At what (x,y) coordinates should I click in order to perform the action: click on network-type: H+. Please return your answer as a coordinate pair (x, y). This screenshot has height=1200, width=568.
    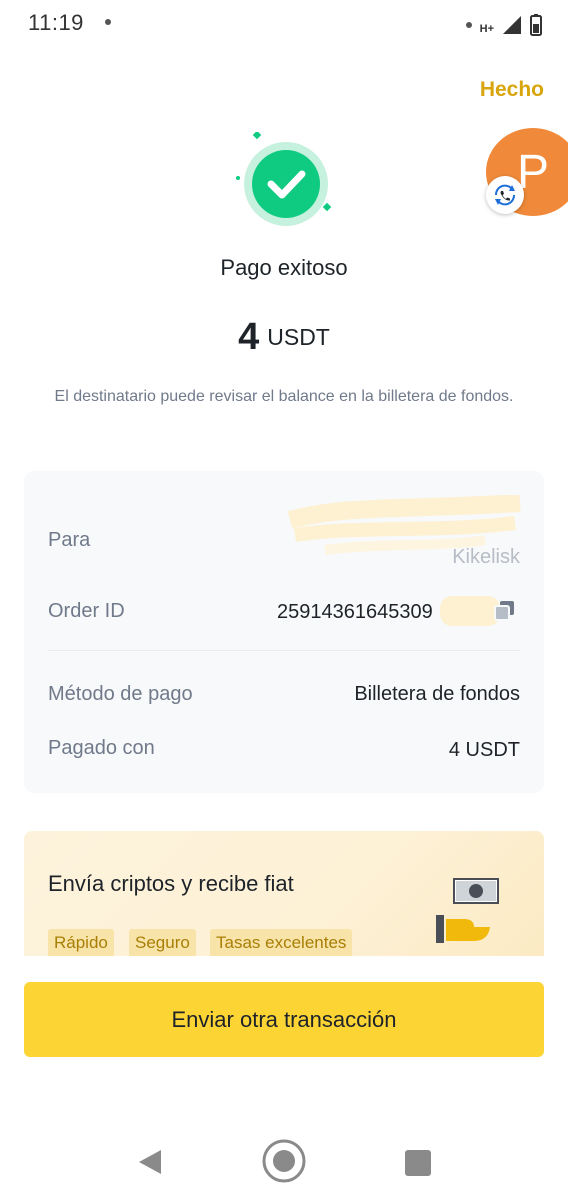
    Looking at the image, I should click on (486, 29).